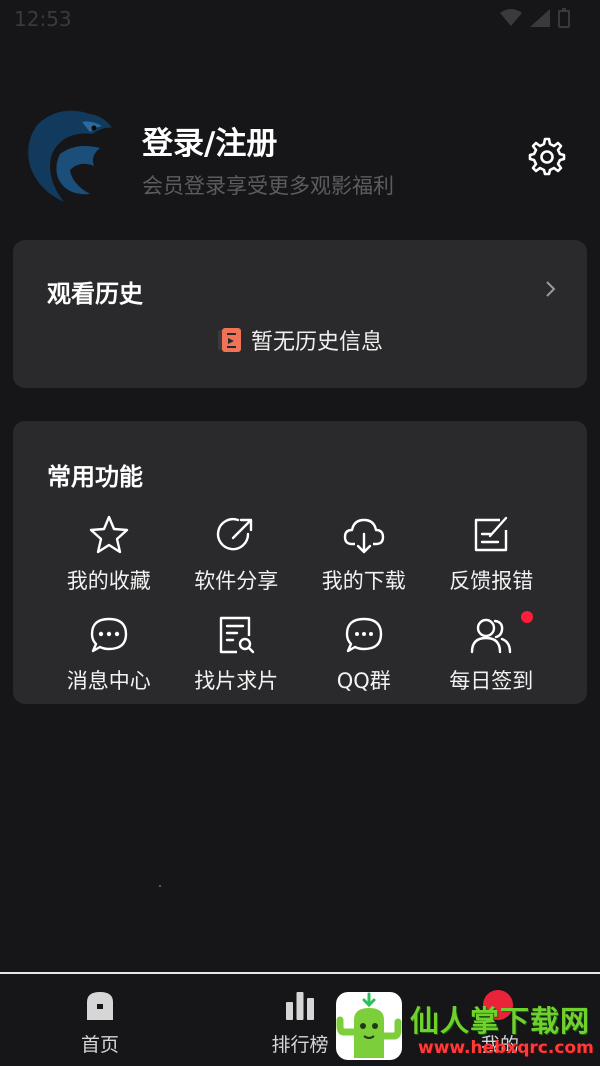 This screenshot has height=1066, width=600. Describe the element at coordinates (527, 617) in the screenshot. I see `checkin-badge-dot` at that location.